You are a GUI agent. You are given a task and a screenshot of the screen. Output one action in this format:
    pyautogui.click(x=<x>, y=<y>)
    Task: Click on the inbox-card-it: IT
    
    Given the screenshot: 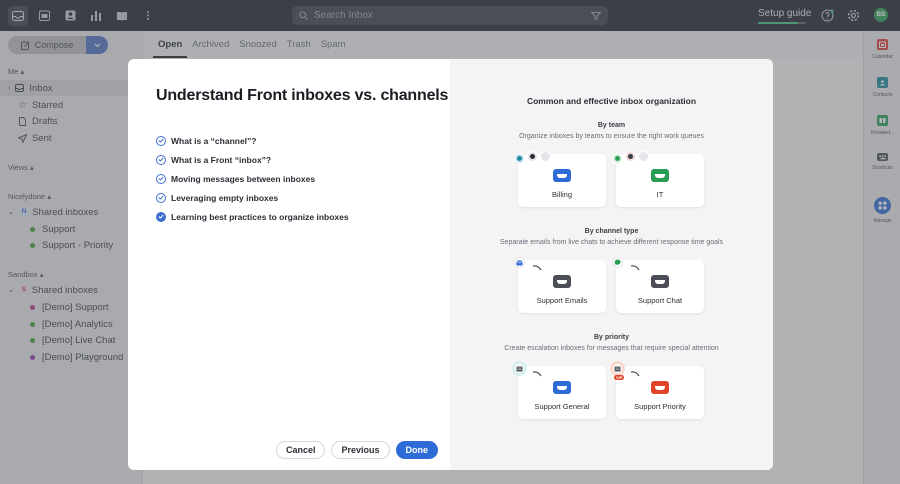 What is the action you would take?
    pyautogui.click(x=658, y=179)
    